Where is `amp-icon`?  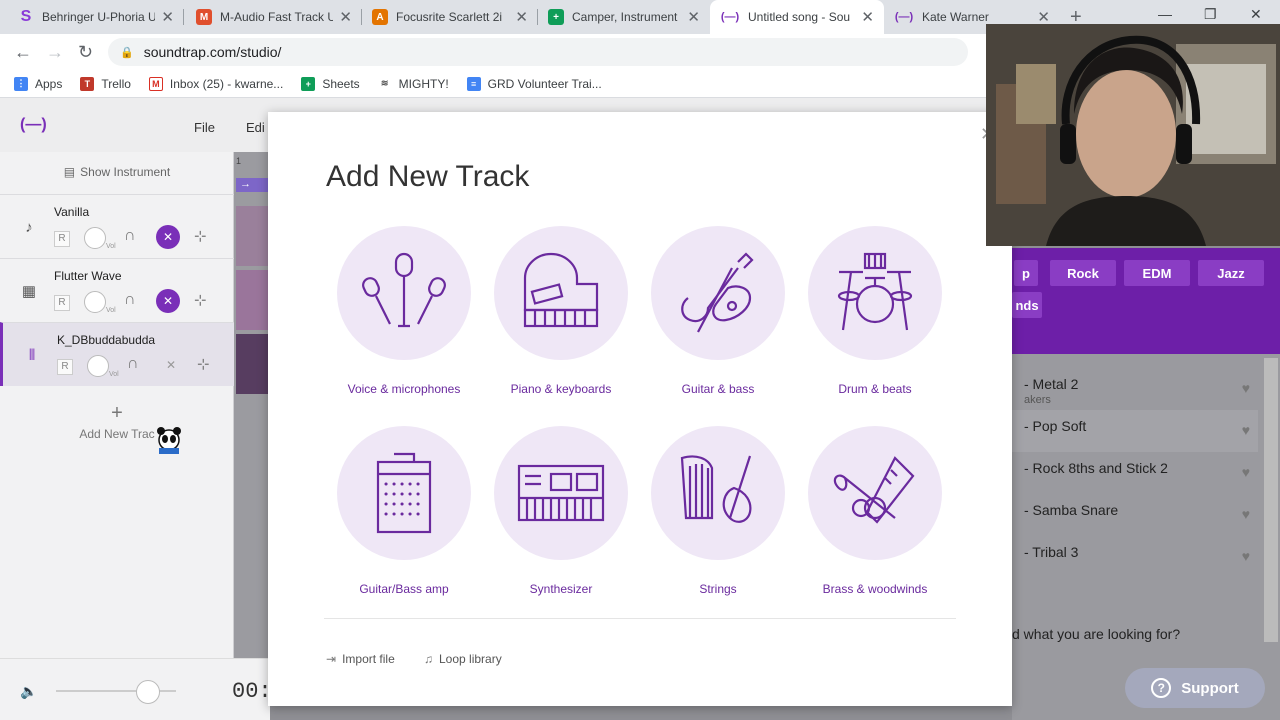
amp-icon is located at coordinates (404, 493).